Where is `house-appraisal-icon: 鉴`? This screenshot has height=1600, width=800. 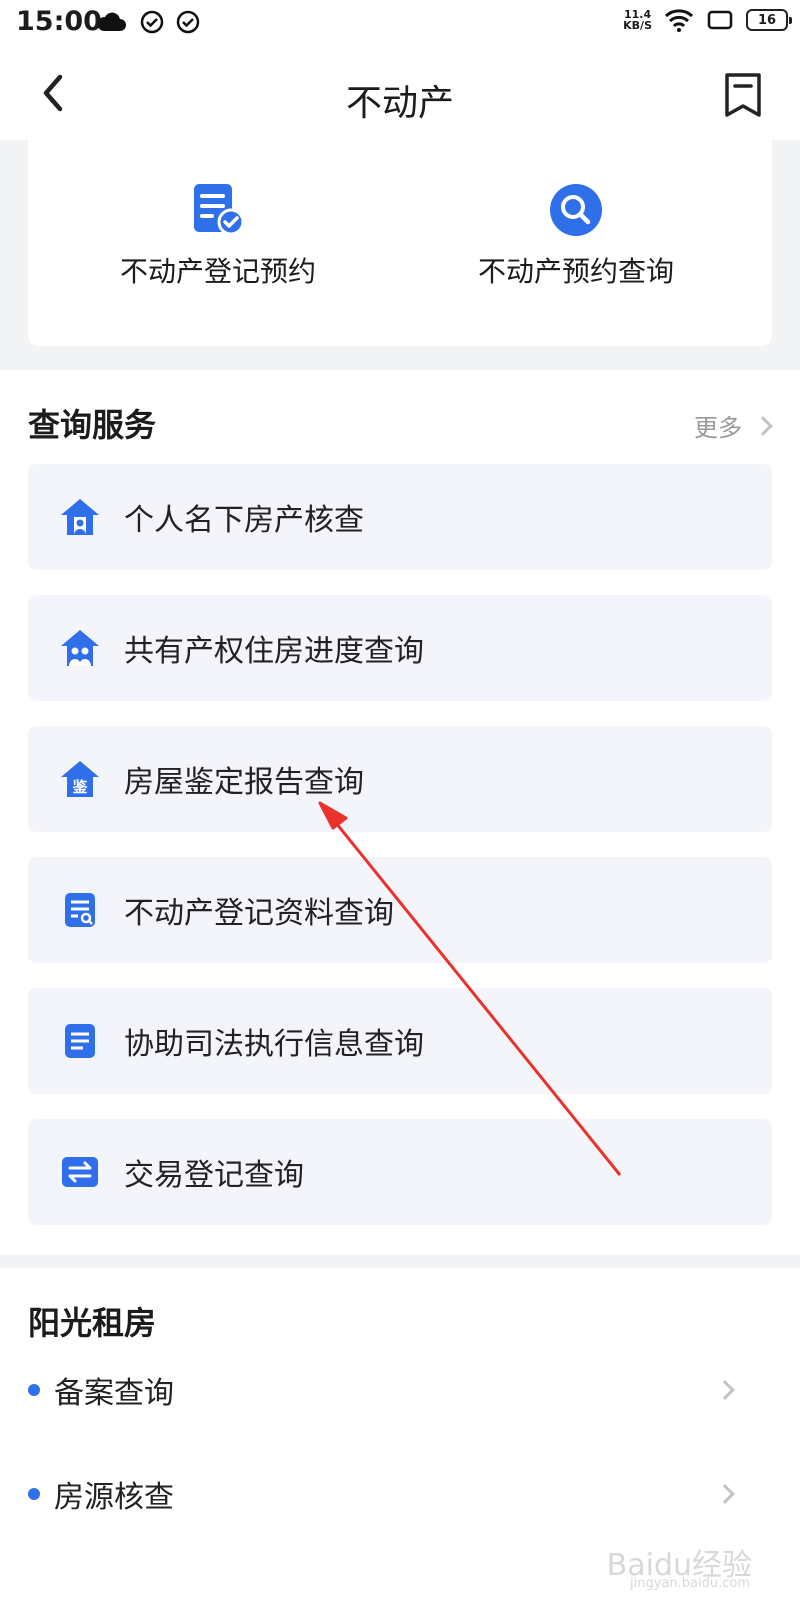
house-appraisal-icon: 鉴 is located at coordinates (80, 779).